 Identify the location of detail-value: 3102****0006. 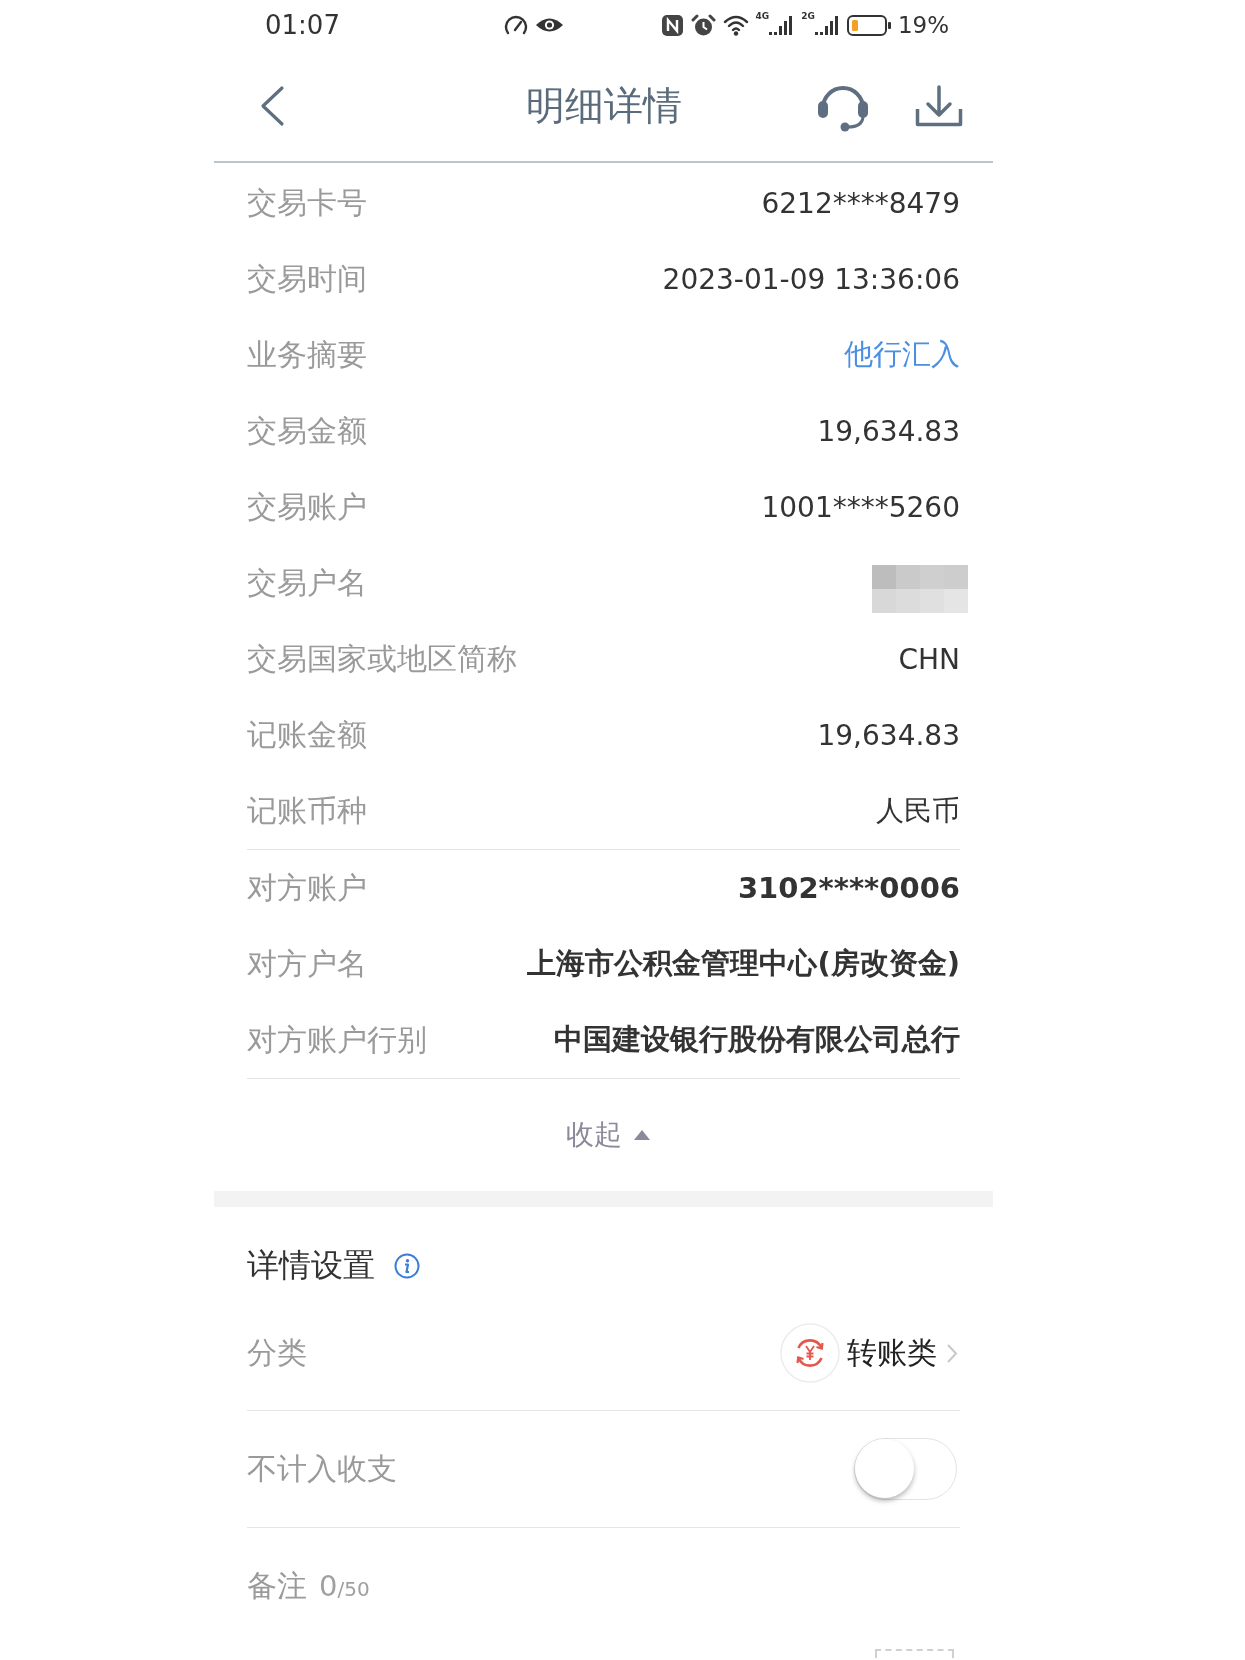
(848, 888).